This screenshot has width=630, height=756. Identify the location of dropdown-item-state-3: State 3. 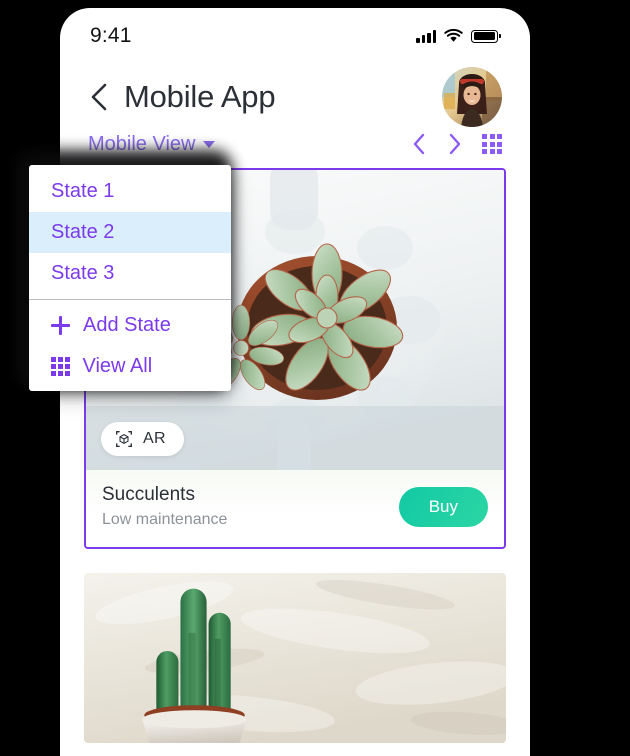
(130, 273).